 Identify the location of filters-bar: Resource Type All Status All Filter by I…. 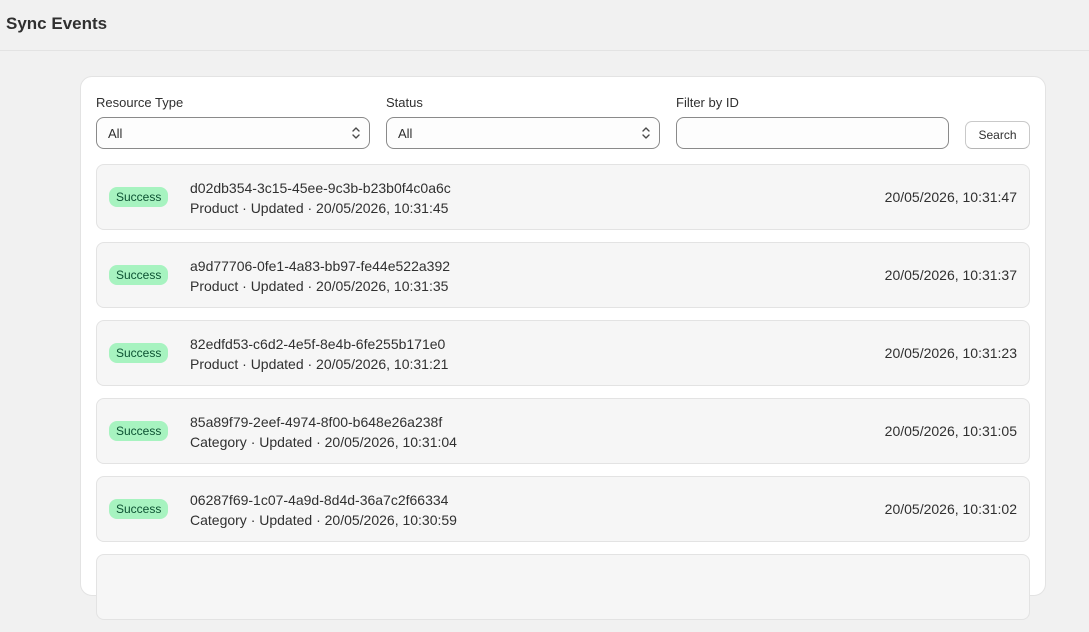
(563, 123).